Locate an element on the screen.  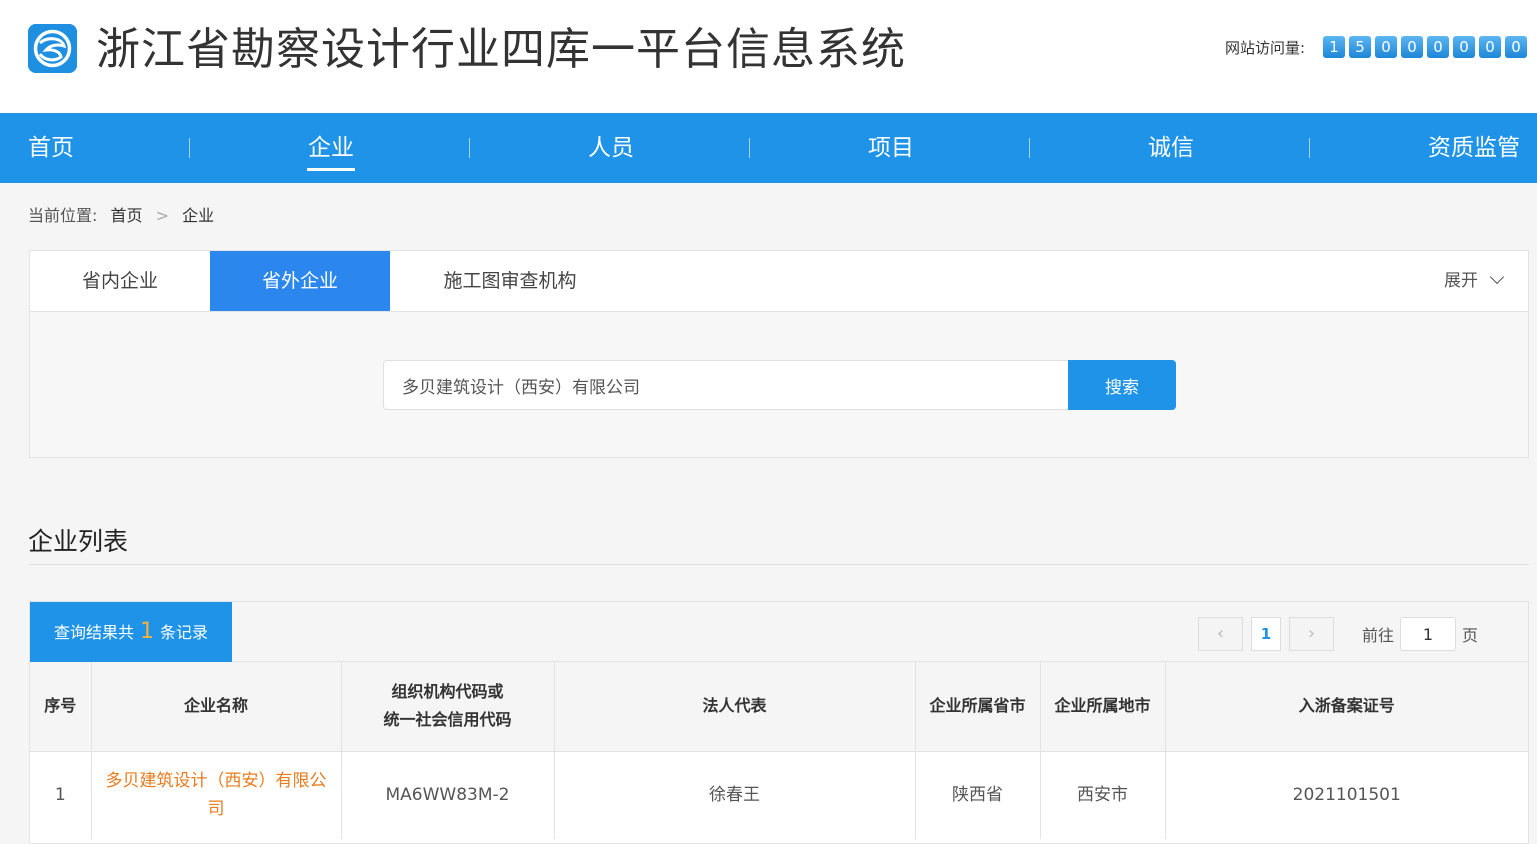
goto-page-input is located at coordinates (1427, 634).